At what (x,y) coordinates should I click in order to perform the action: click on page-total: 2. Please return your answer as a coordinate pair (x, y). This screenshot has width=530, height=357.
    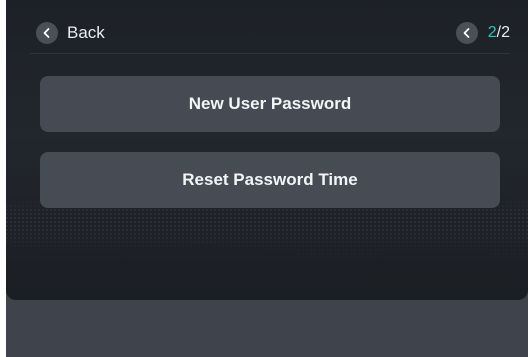
    Looking at the image, I should click on (505, 32).